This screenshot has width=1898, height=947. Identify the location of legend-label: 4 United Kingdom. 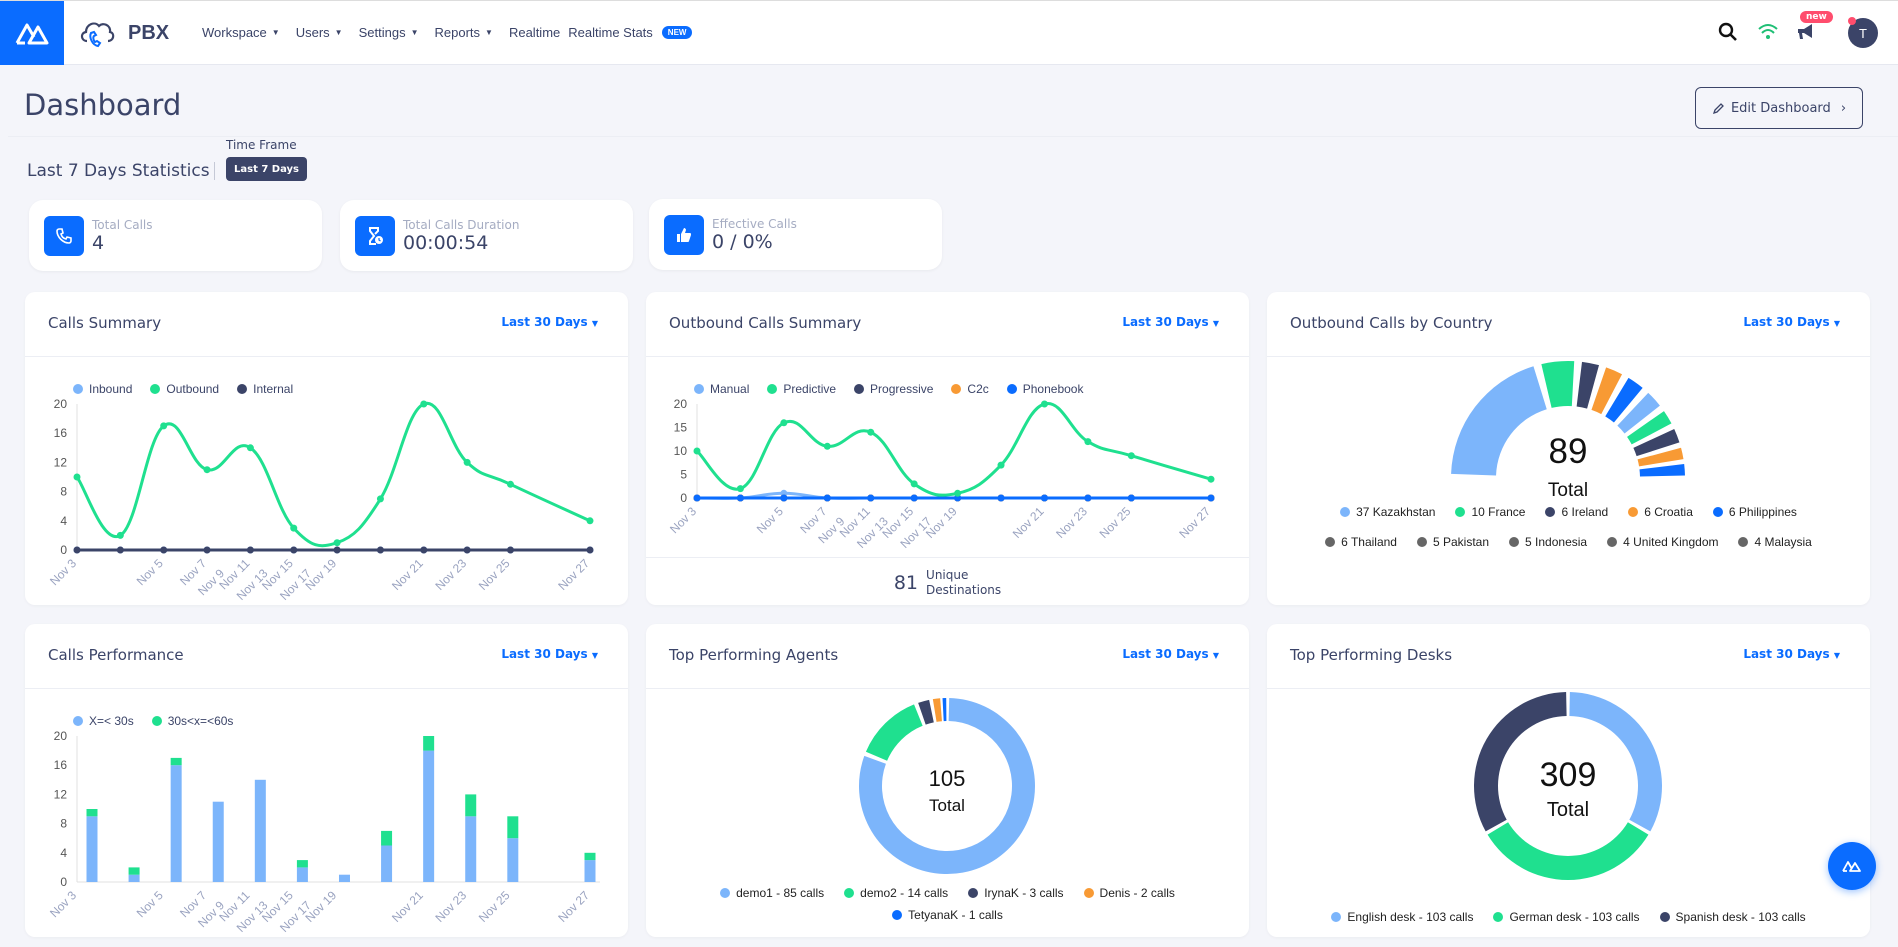
(1671, 542).